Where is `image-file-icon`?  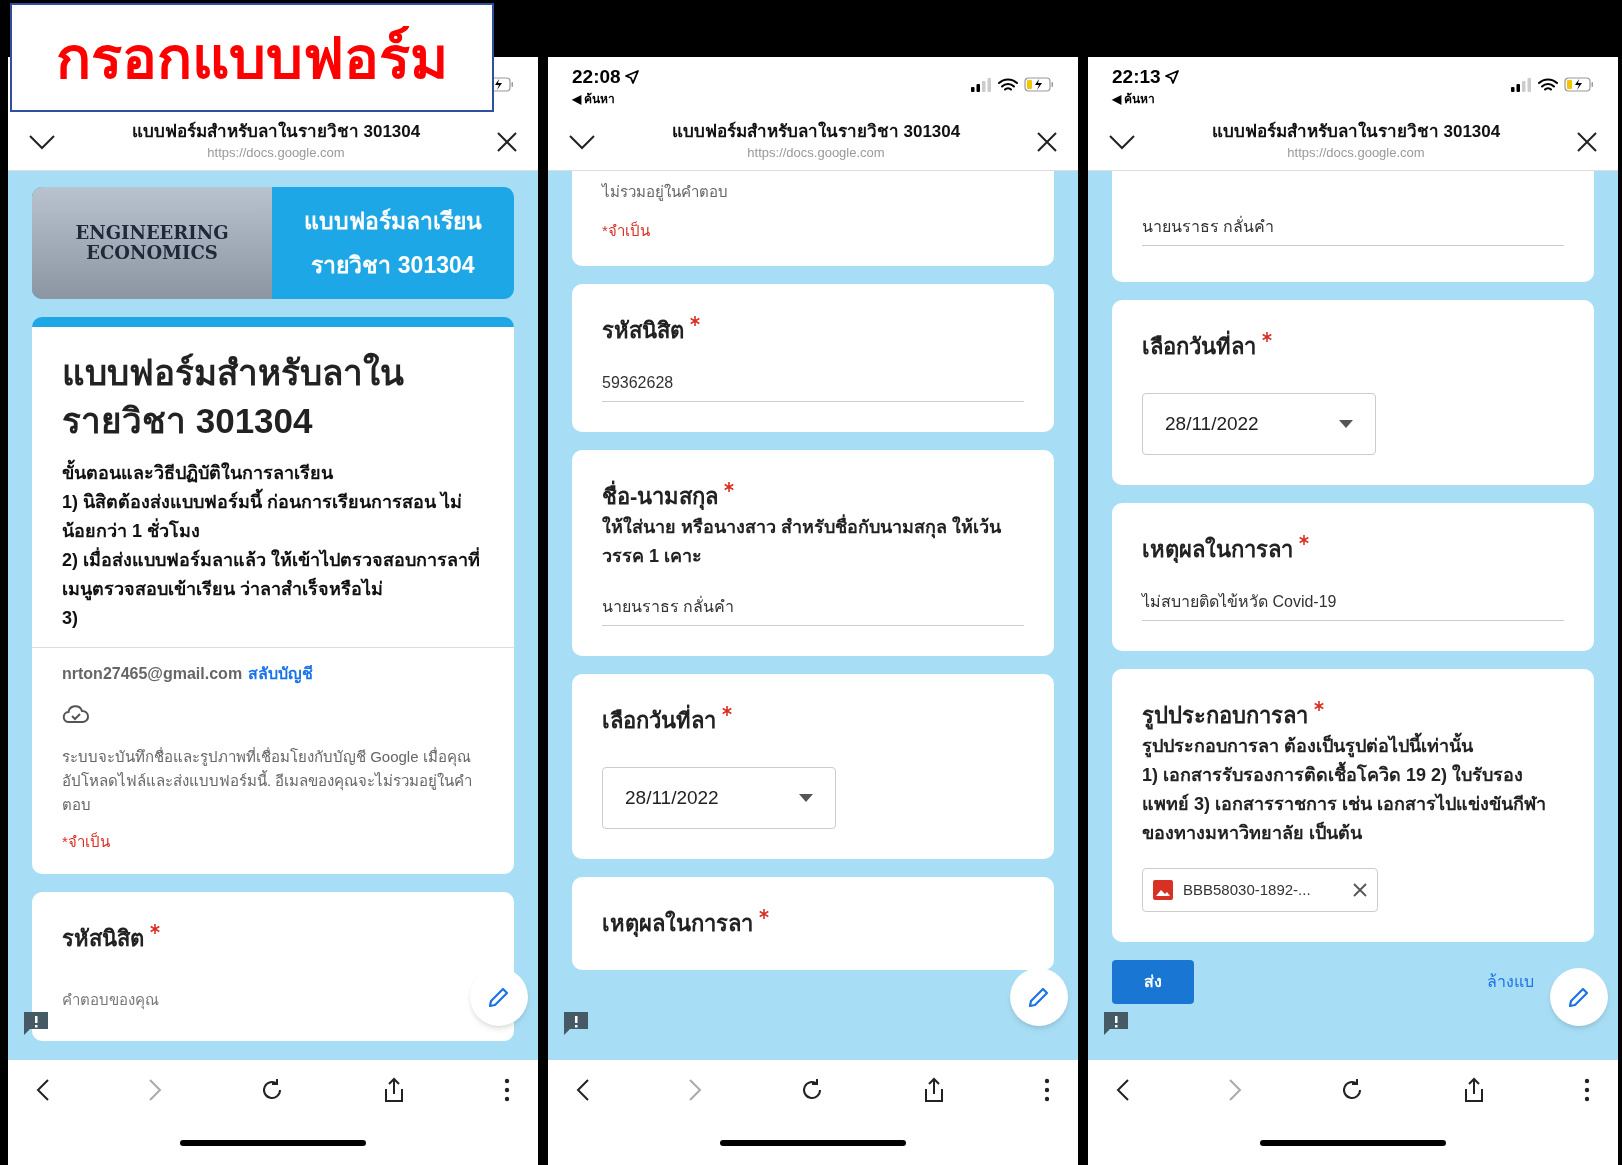 image-file-icon is located at coordinates (1163, 890).